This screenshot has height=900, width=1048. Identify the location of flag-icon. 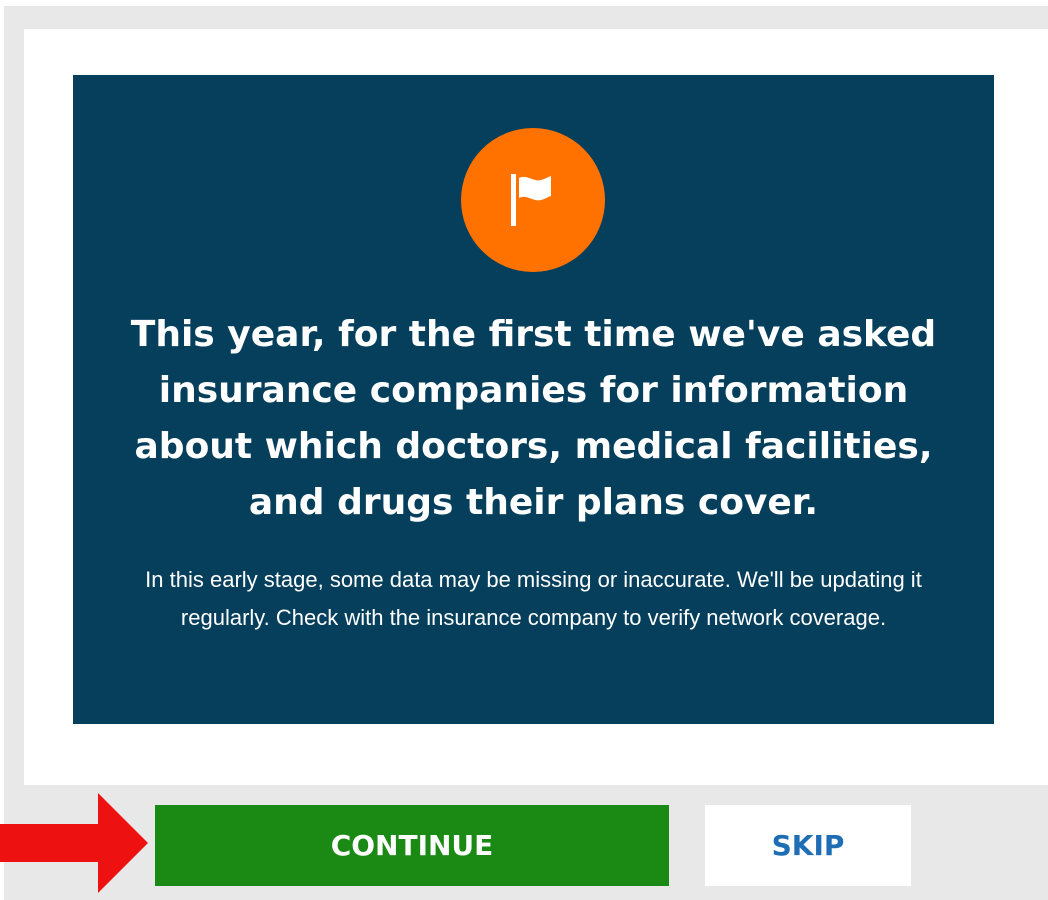
(531, 200).